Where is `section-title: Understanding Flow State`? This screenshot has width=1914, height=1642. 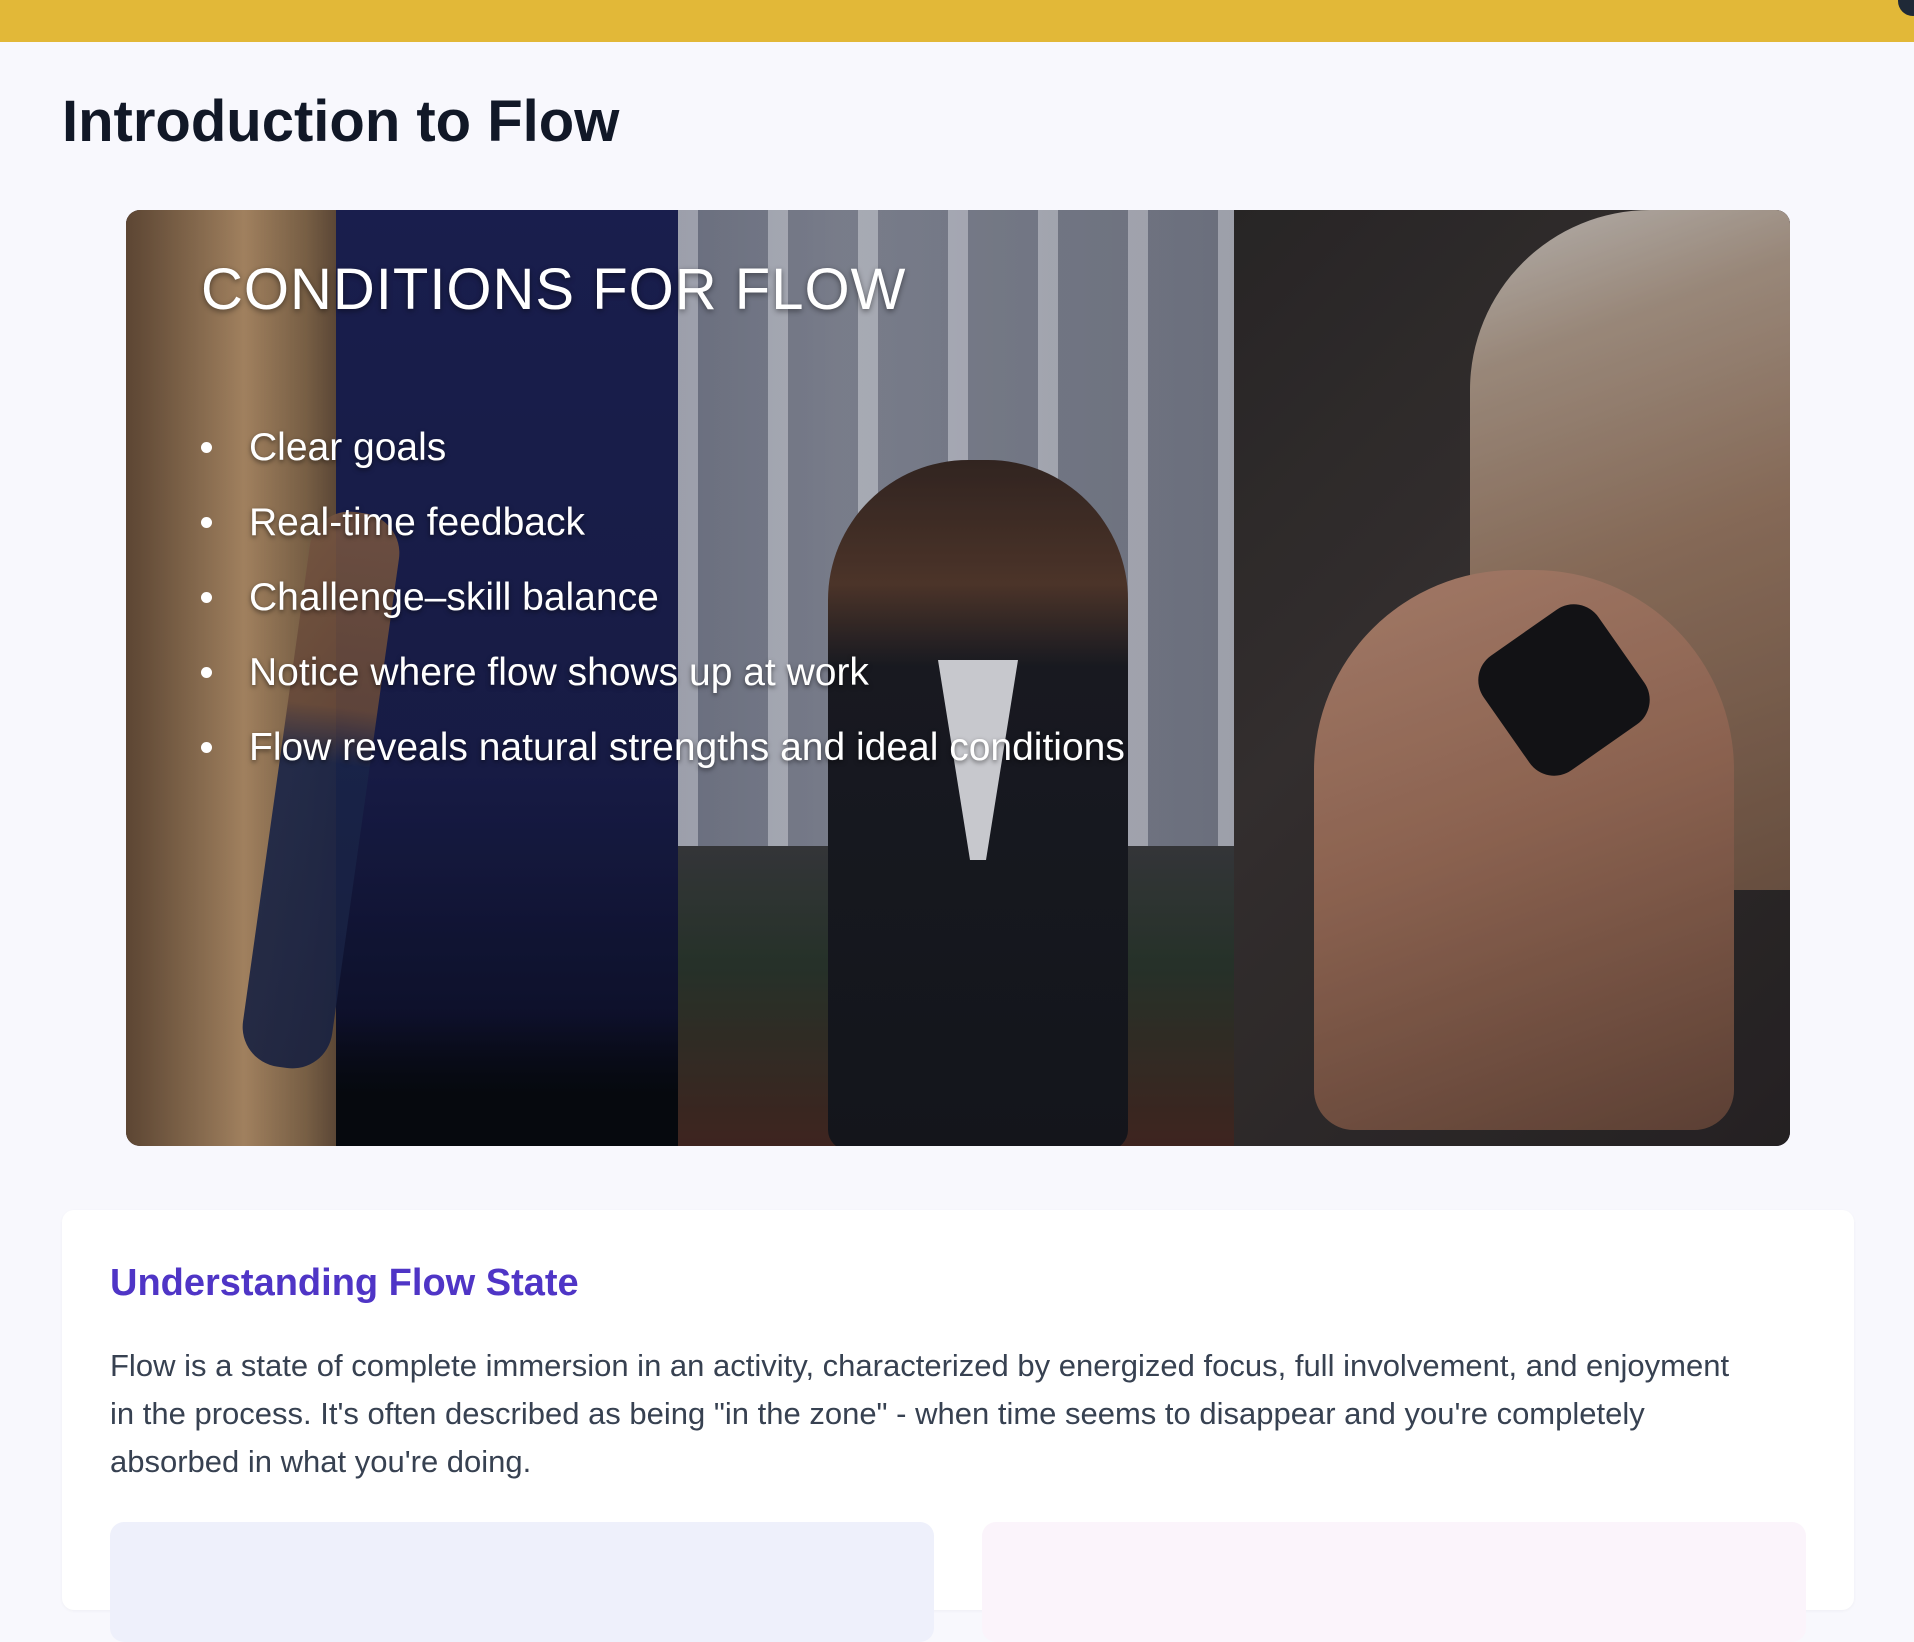 section-title: Understanding Flow State is located at coordinates (344, 1283).